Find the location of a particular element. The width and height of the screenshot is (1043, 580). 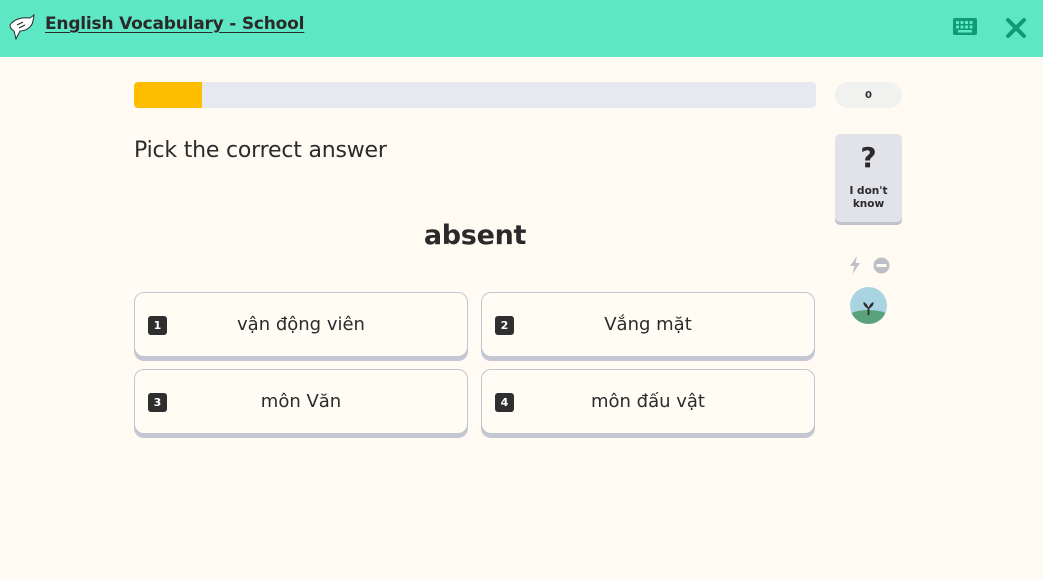

score-badge: 0 is located at coordinates (868, 95).